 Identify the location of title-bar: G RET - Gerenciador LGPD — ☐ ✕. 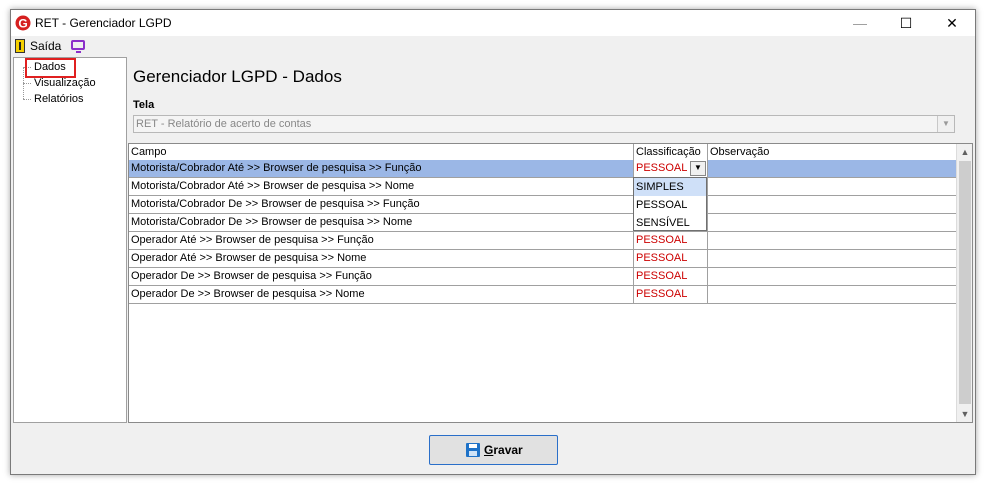
(493, 23).